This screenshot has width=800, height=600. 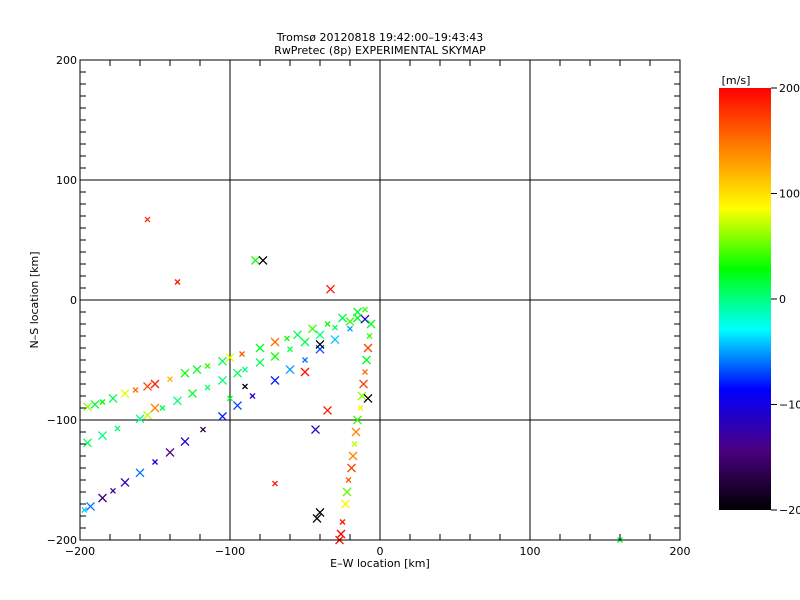 I want to click on y-tick-label: −100, so click(x=62, y=420).